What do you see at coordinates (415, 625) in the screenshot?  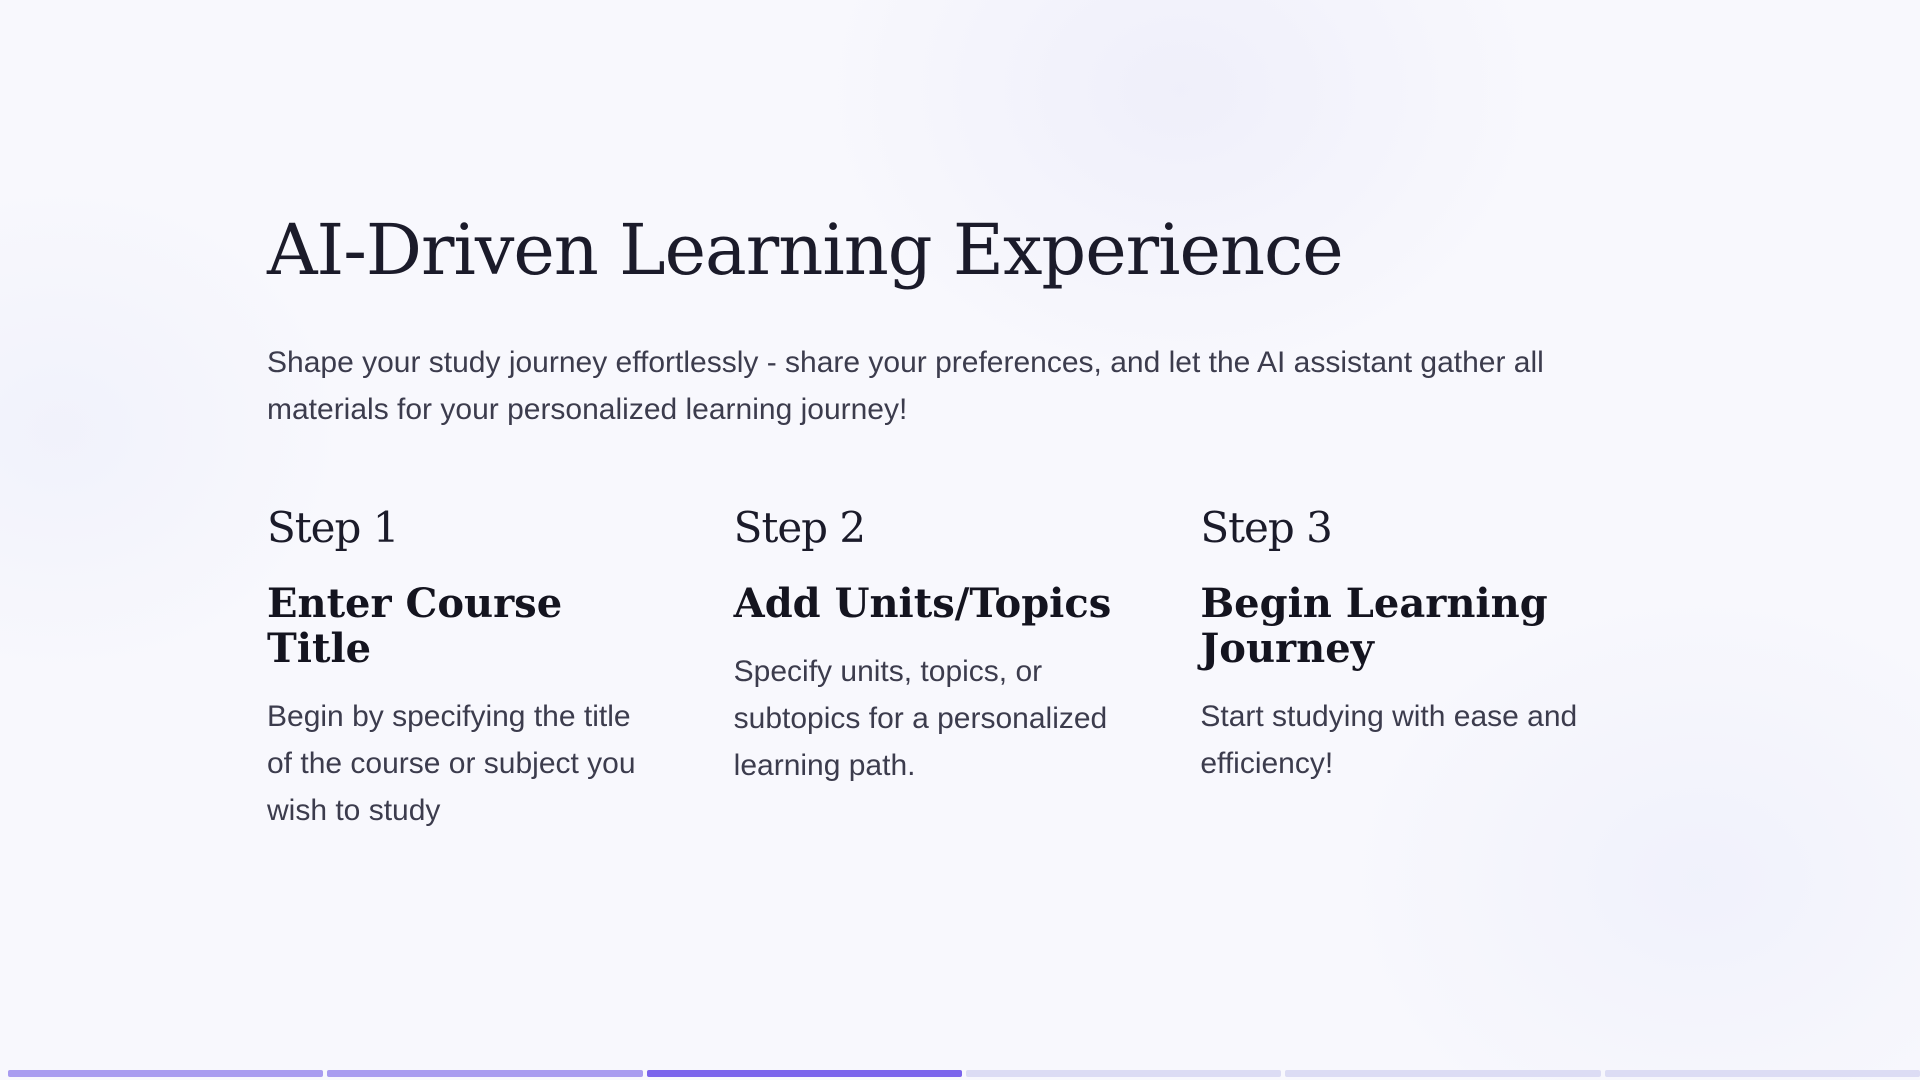 I see `step-heading: Enter Course Title` at bounding box center [415, 625].